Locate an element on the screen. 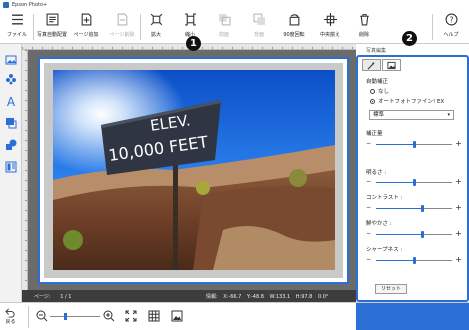  rotate-label: 90度回転 is located at coordinates (294, 35).